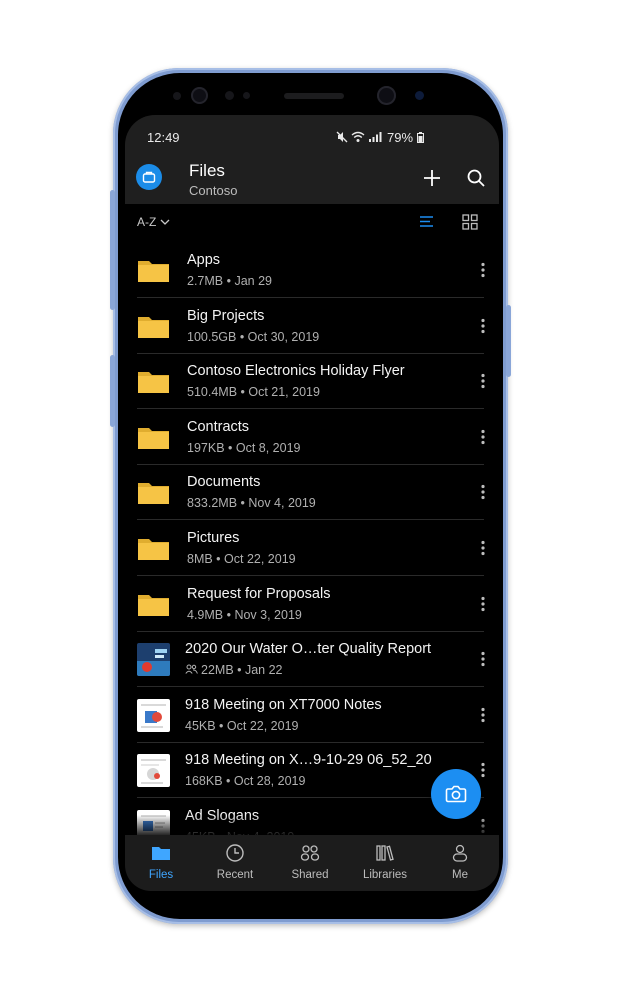 The width and height of the screenshot is (621, 999). What do you see at coordinates (308, 760) in the screenshot?
I see `item-name: 918 Meeting on X…9-10-29 06_52_20` at bounding box center [308, 760].